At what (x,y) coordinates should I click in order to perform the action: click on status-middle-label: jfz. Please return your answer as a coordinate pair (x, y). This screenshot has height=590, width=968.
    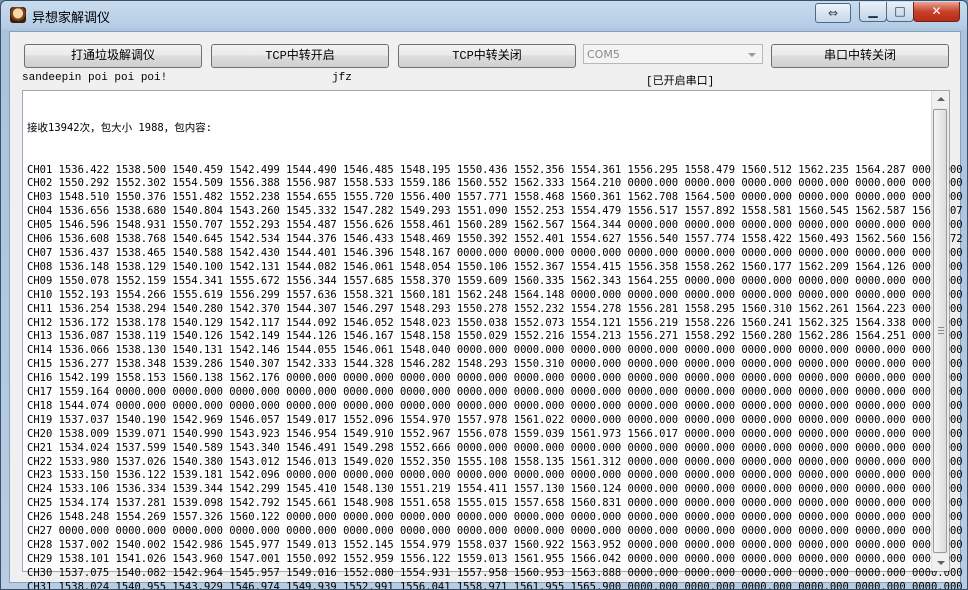
    Looking at the image, I should click on (342, 78).